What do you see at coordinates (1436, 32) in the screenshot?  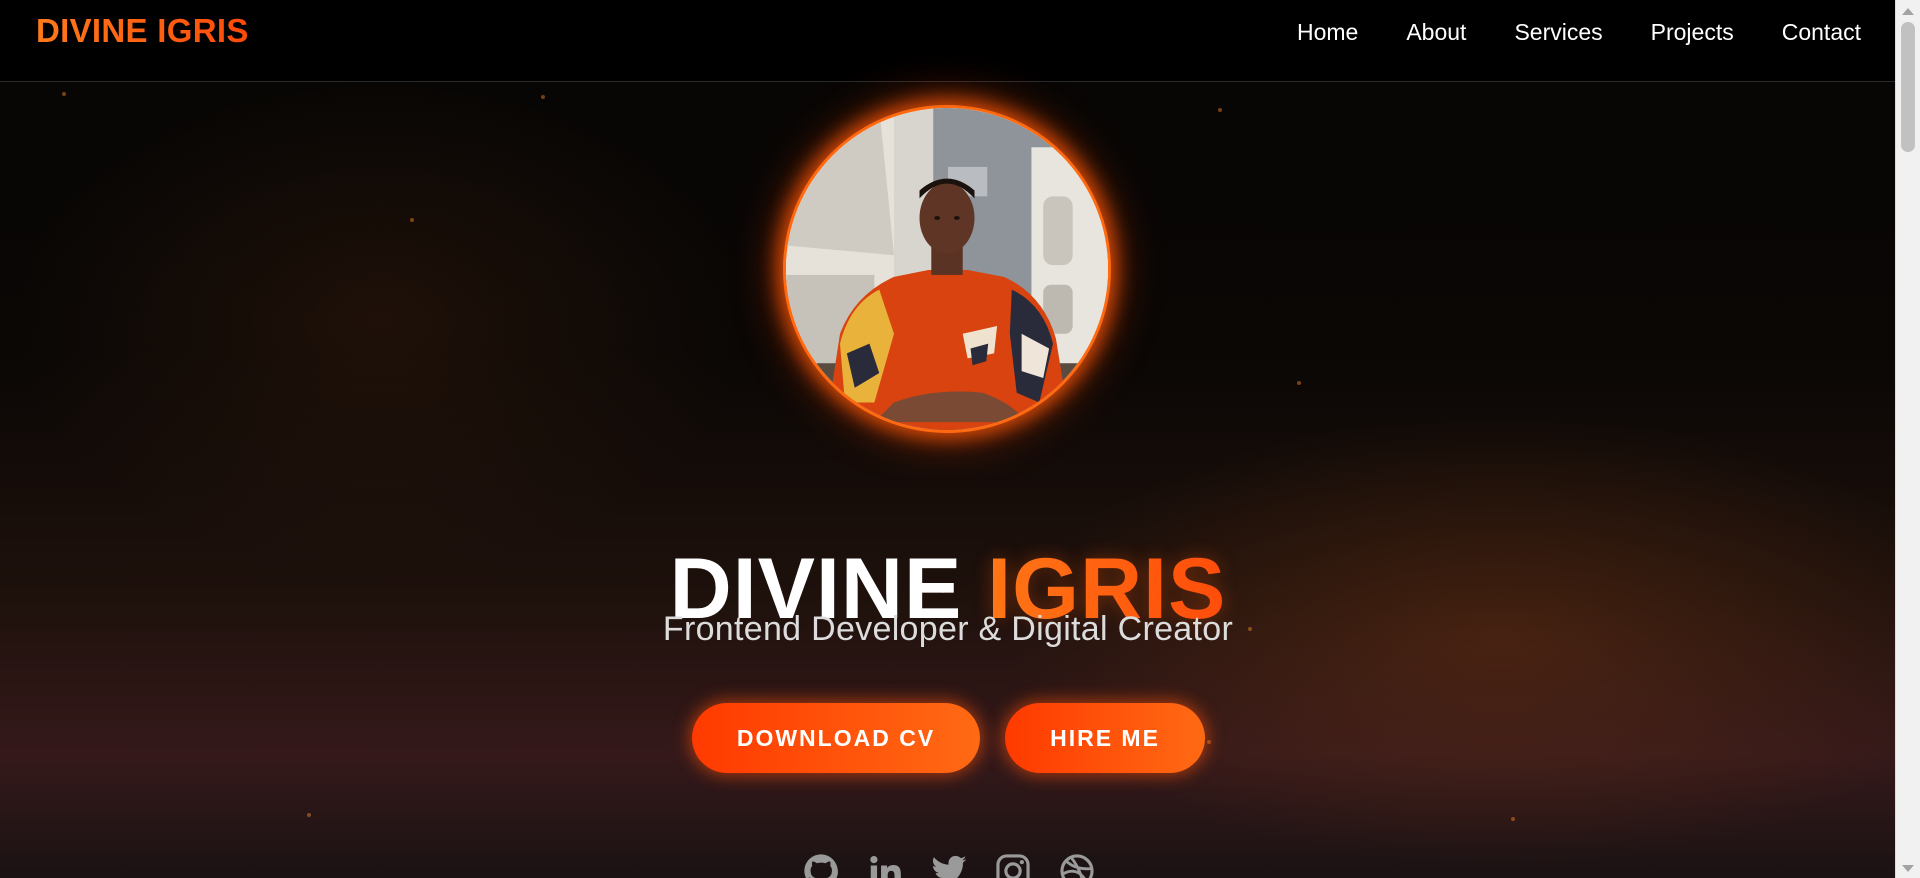 I see `nav-link-about: About` at bounding box center [1436, 32].